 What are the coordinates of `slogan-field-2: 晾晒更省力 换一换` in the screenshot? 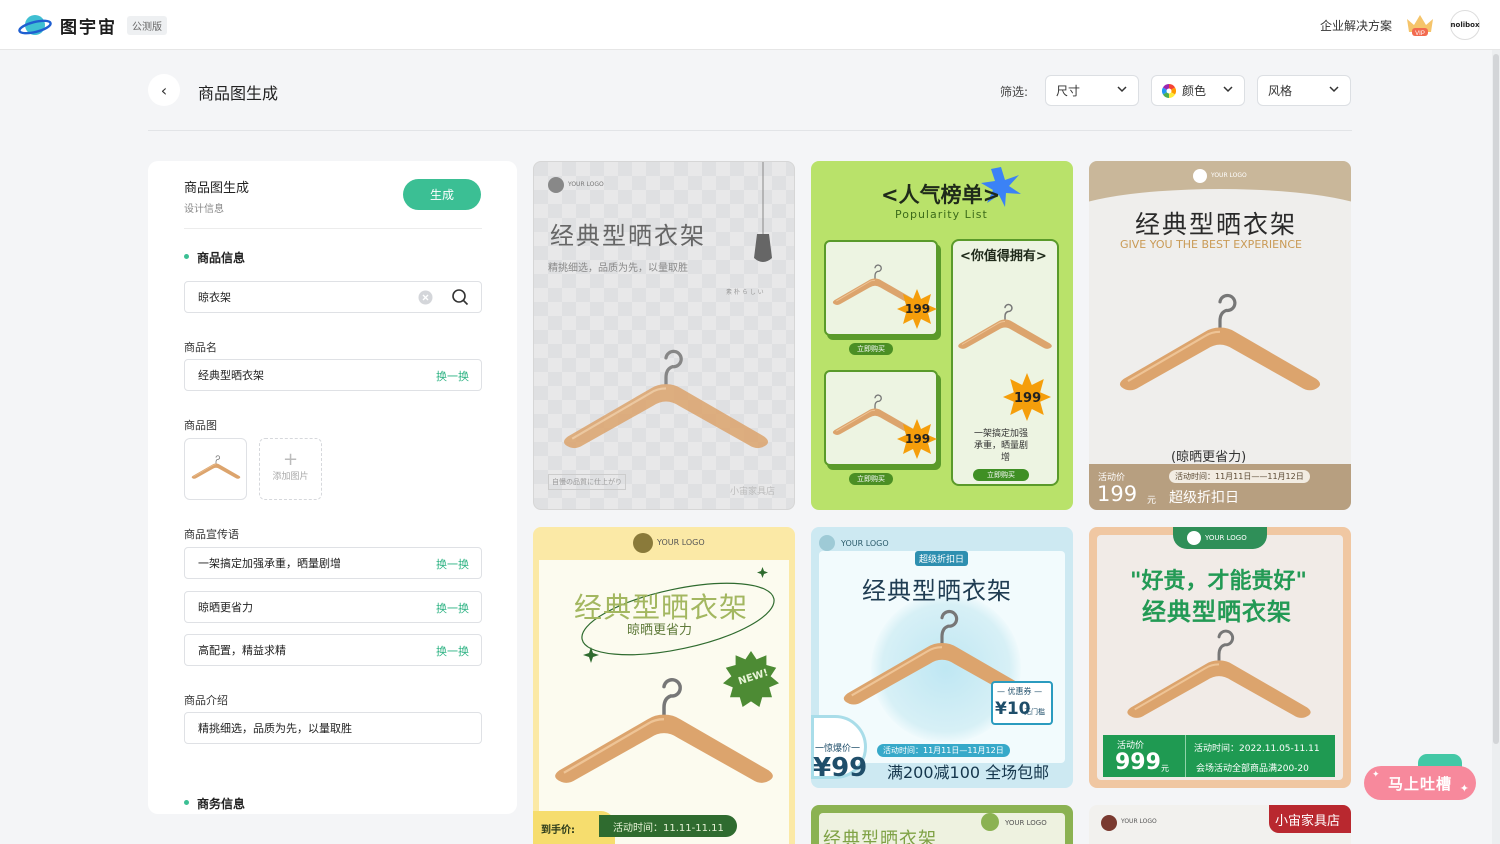 It's located at (333, 607).